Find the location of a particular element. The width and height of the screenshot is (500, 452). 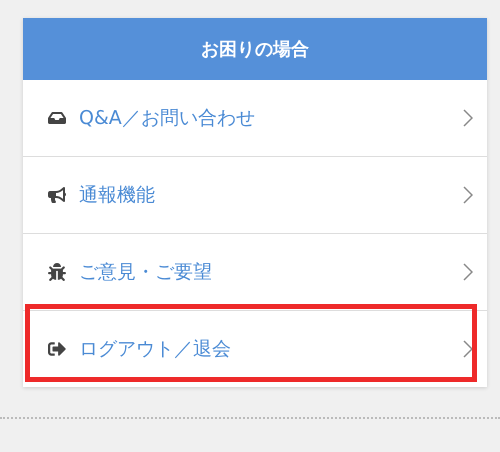

exit-arrow-icon is located at coordinates (57, 349).